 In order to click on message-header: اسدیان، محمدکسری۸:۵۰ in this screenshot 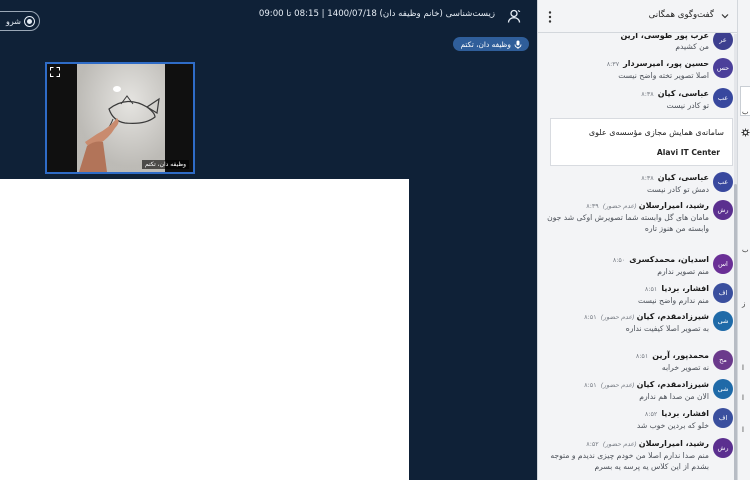, I will do `click(626, 260)`.